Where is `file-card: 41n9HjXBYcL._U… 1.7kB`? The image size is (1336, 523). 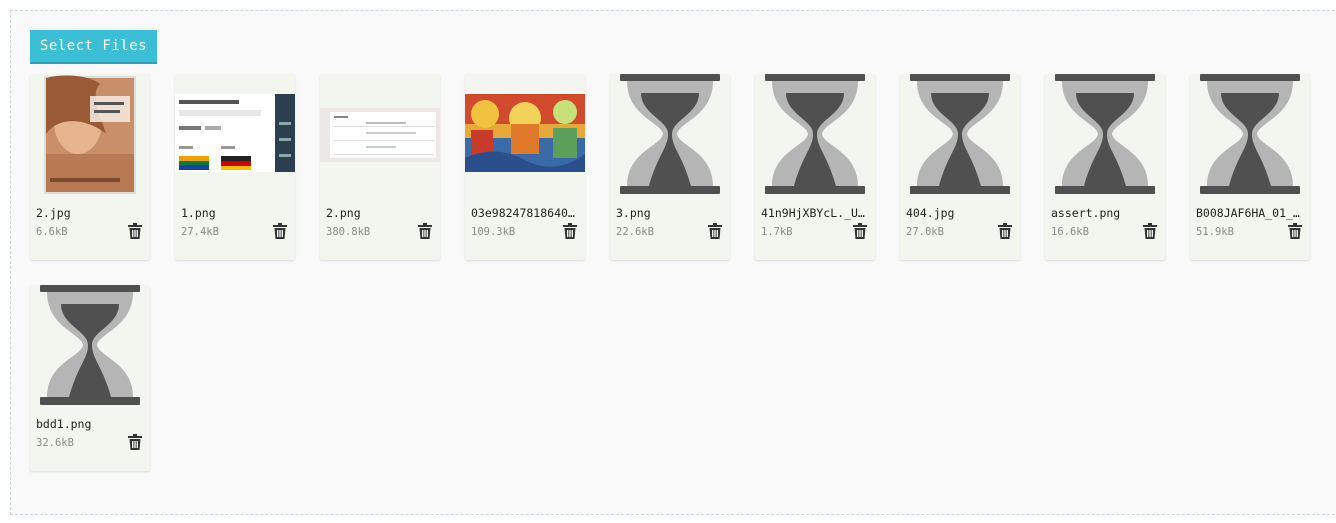
file-card: 41n9HjXBYcL._U… 1.7kB is located at coordinates (815, 167).